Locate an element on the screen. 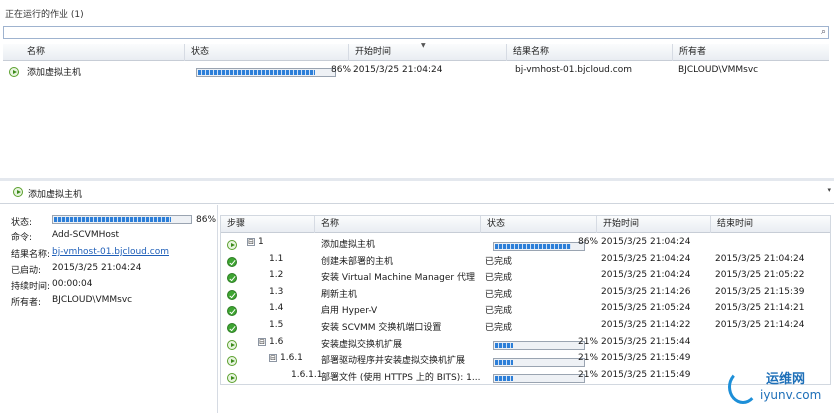 This screenshot has width=834, height=413. col-step-name: 名称 is located at coordinates (398, 224).